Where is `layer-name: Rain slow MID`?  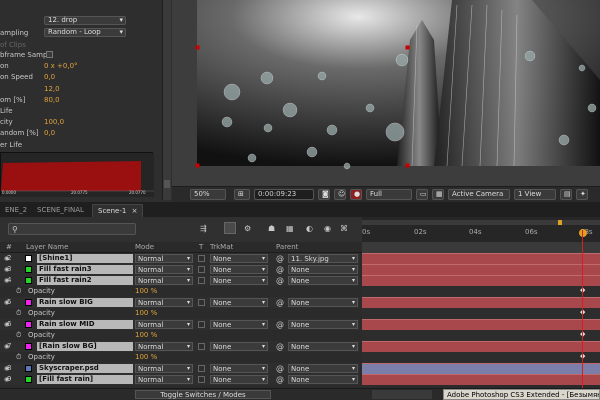
layer-name: Rain slow MID is located at coordinates (85, 324).